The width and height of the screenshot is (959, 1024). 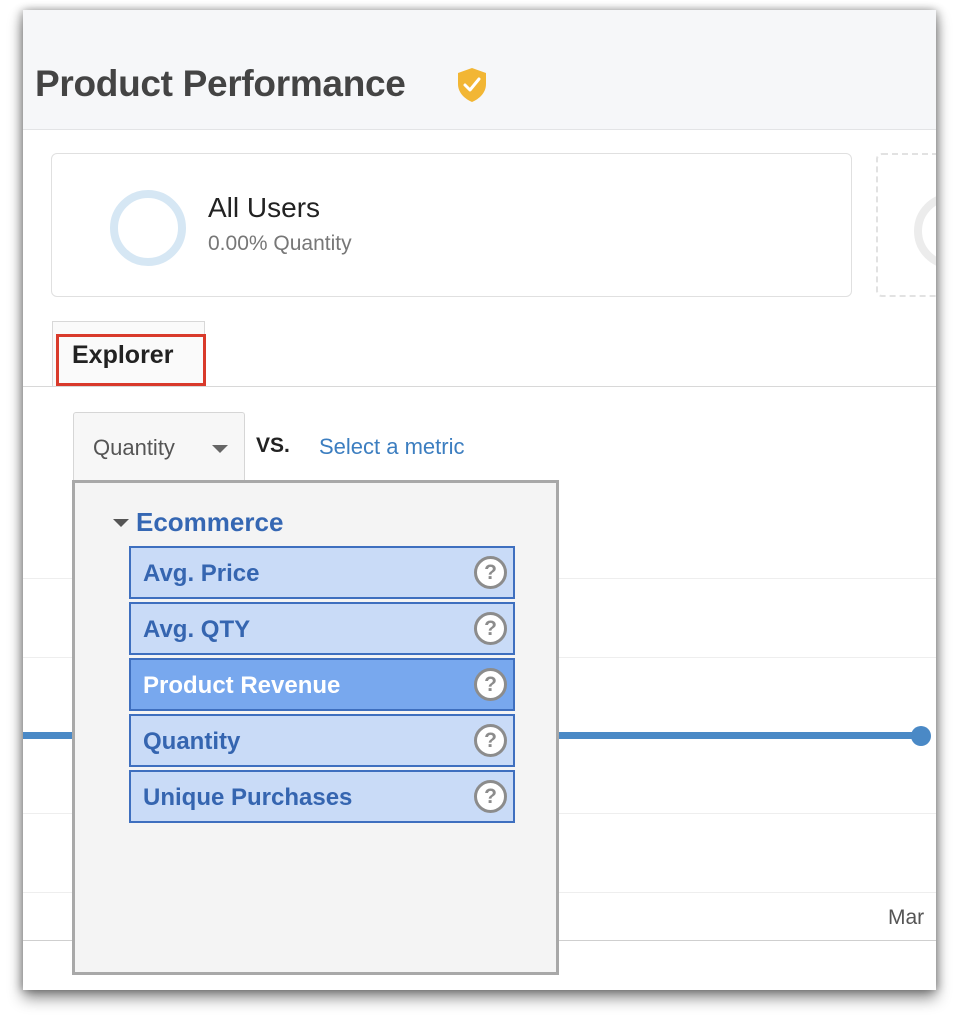 What do you see at coordinates (123, 355) in the screenshot?
I see `tab-explorer-label: Explorer` at bounding box center [123, 355].